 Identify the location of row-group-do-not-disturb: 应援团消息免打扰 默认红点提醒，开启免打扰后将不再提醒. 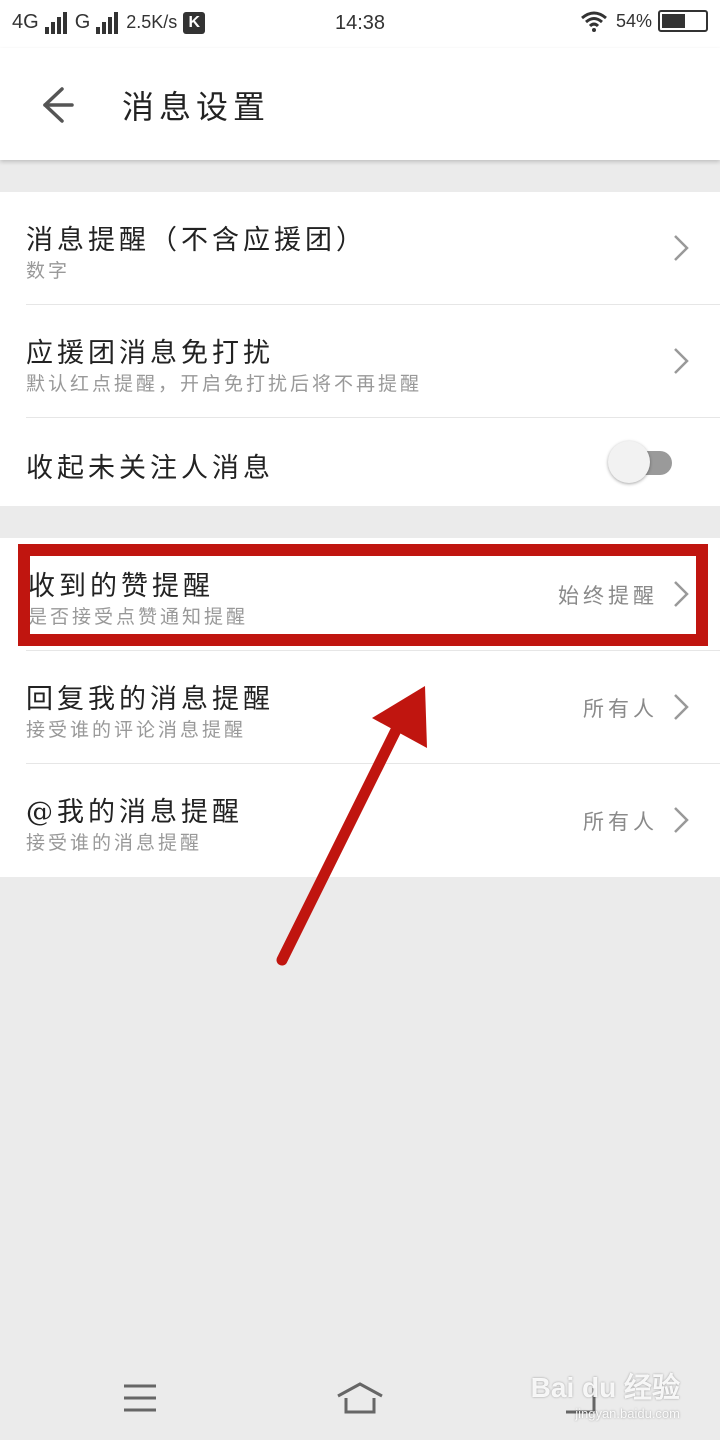
(373, 361).